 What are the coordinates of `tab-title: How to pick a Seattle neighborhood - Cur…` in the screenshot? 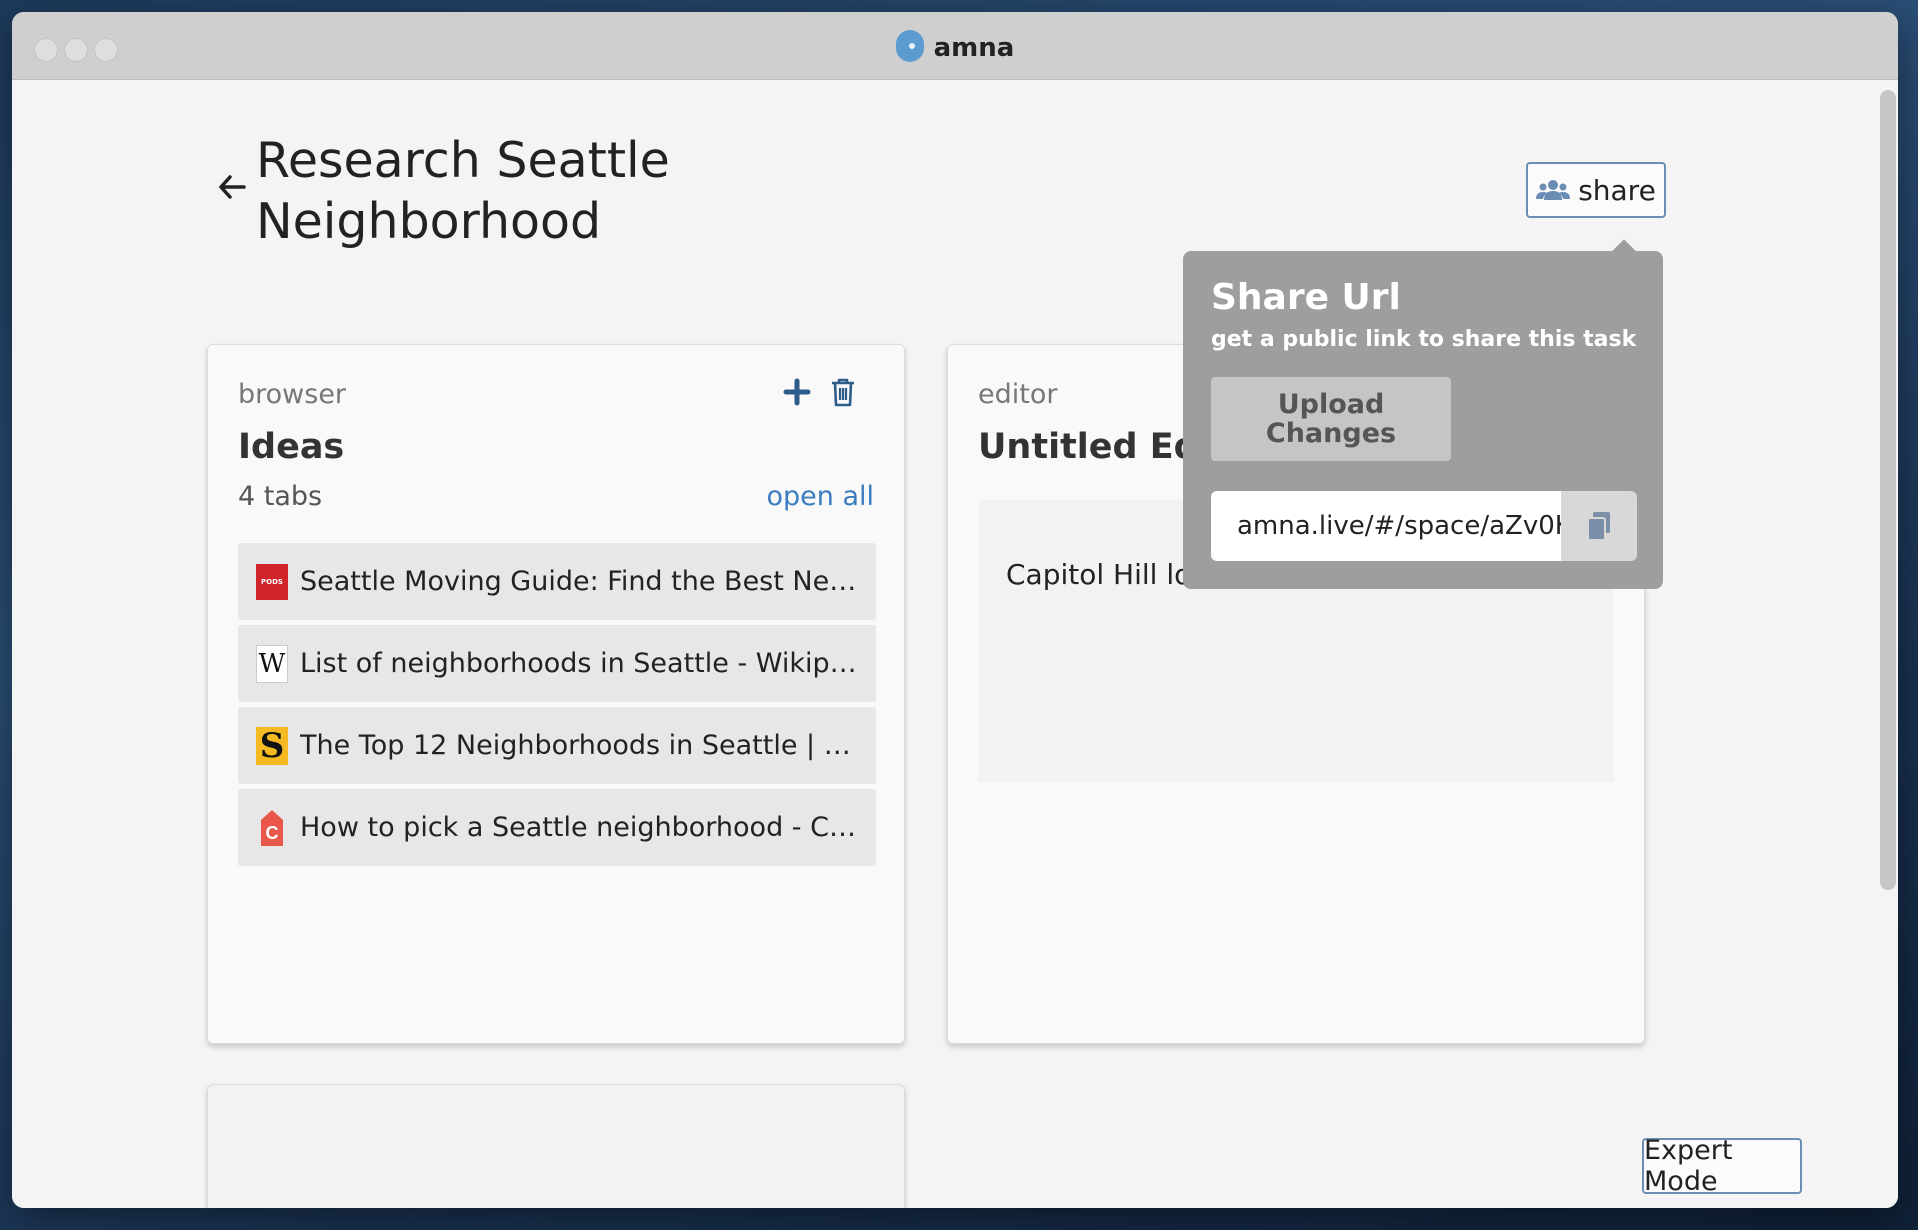 It's located at (580, 827).